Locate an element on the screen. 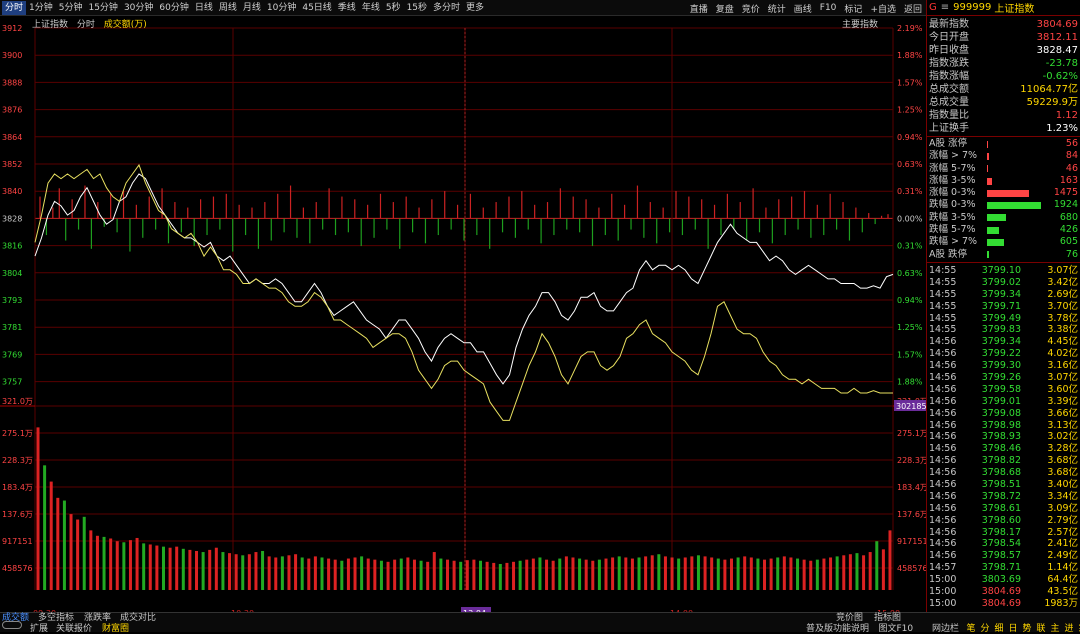 The image size is (1080, 634). vol-tick: 458576 is located at coordinates (17, 568).